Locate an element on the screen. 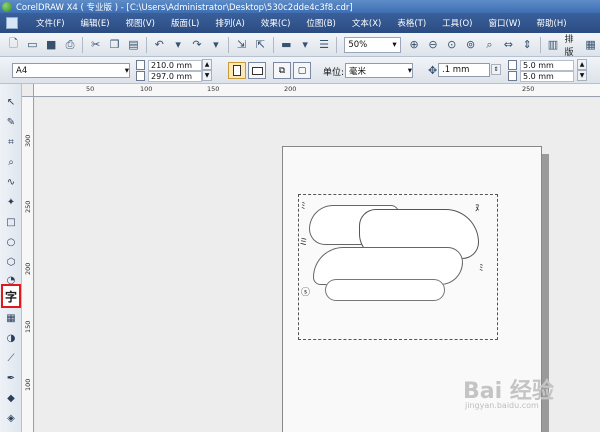  smart-fill-tool-icon: ✦ is located at coordinates (11, 202).